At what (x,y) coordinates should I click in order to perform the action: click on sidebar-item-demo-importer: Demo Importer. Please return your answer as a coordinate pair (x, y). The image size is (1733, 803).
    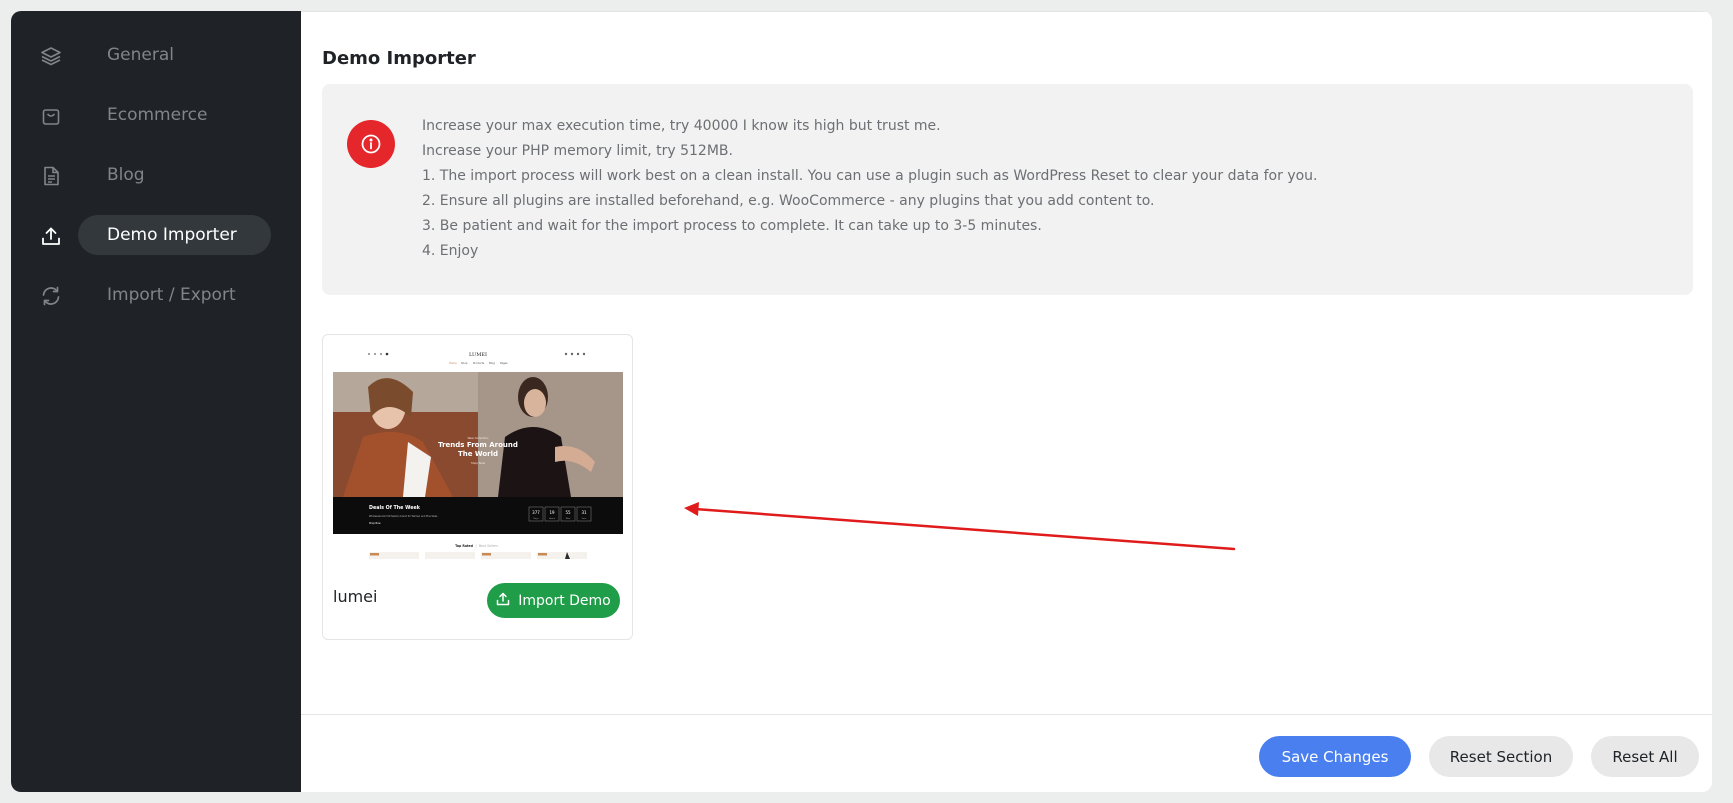
    Looking at the image, I should click on (156, 235).